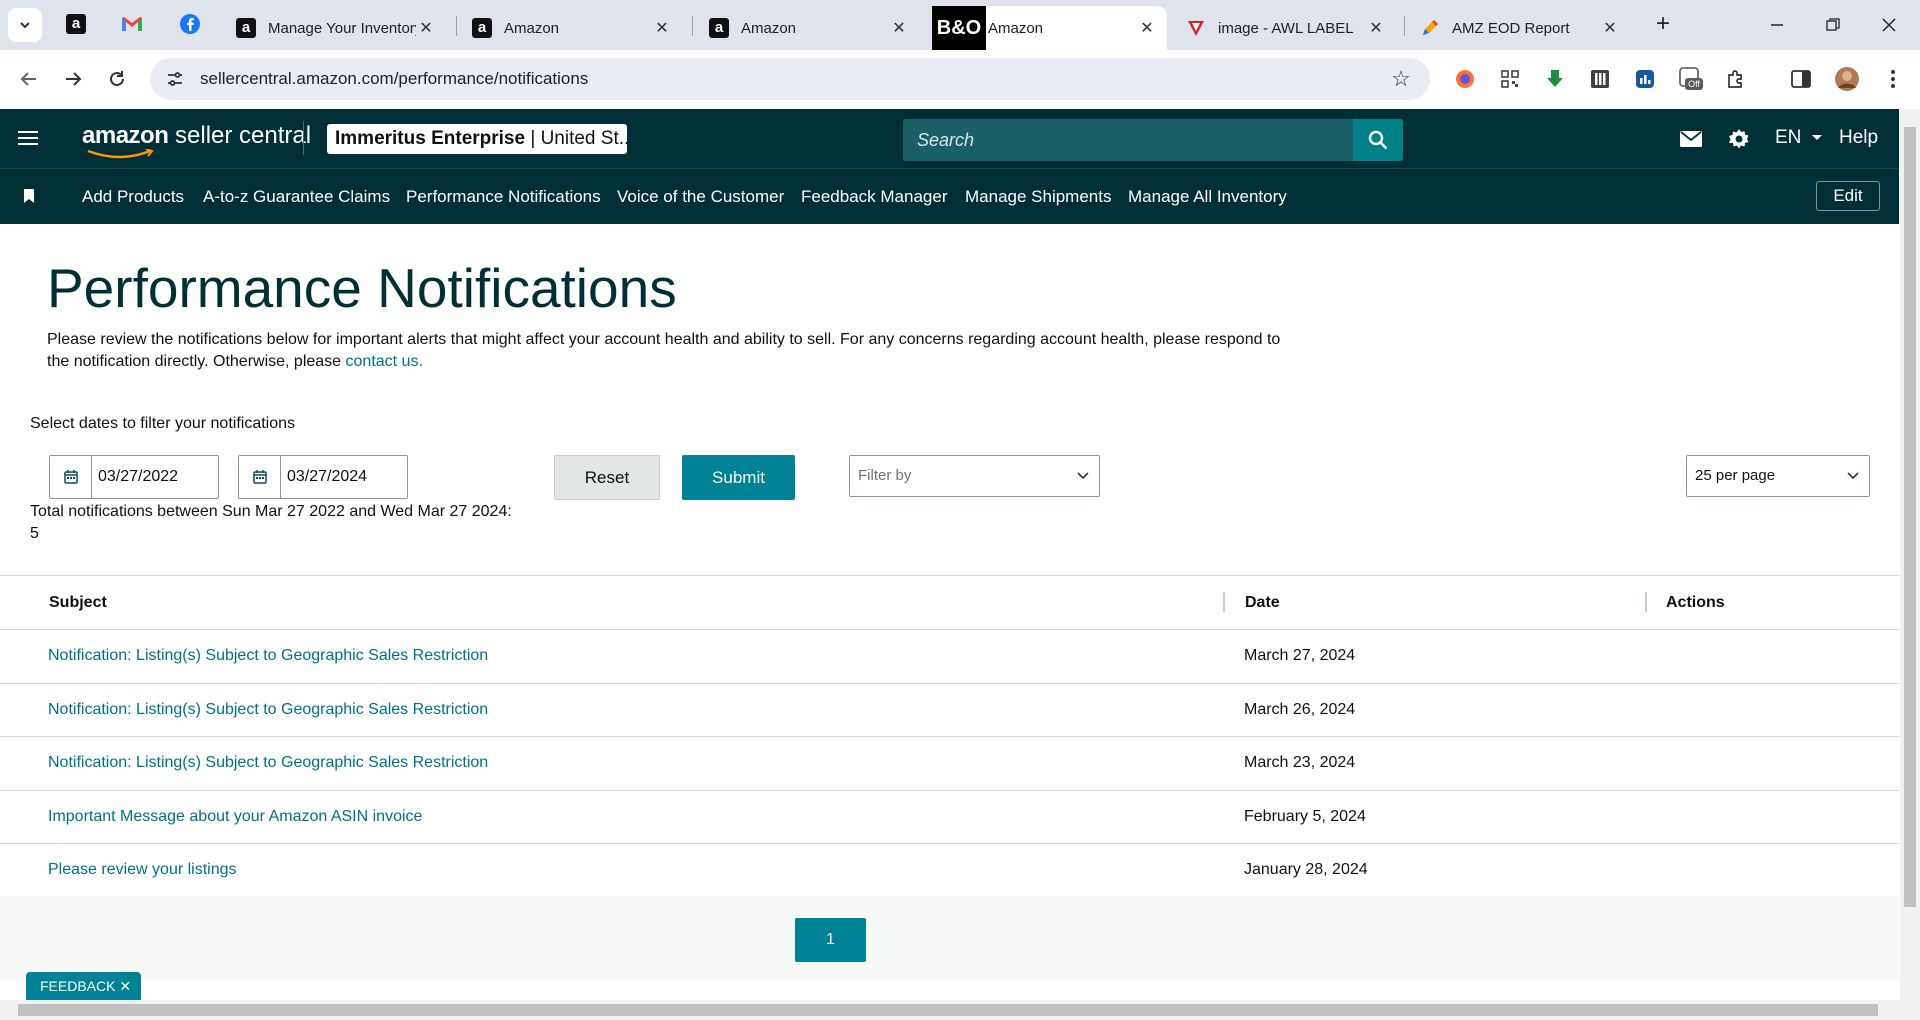 Image resolution: width=1920 pixels, height=1020 pixels. What do you see at coordinates (30, 138) in the screenshot?
I see `hamburger-menu-icon` at bounding box center [30, 138].